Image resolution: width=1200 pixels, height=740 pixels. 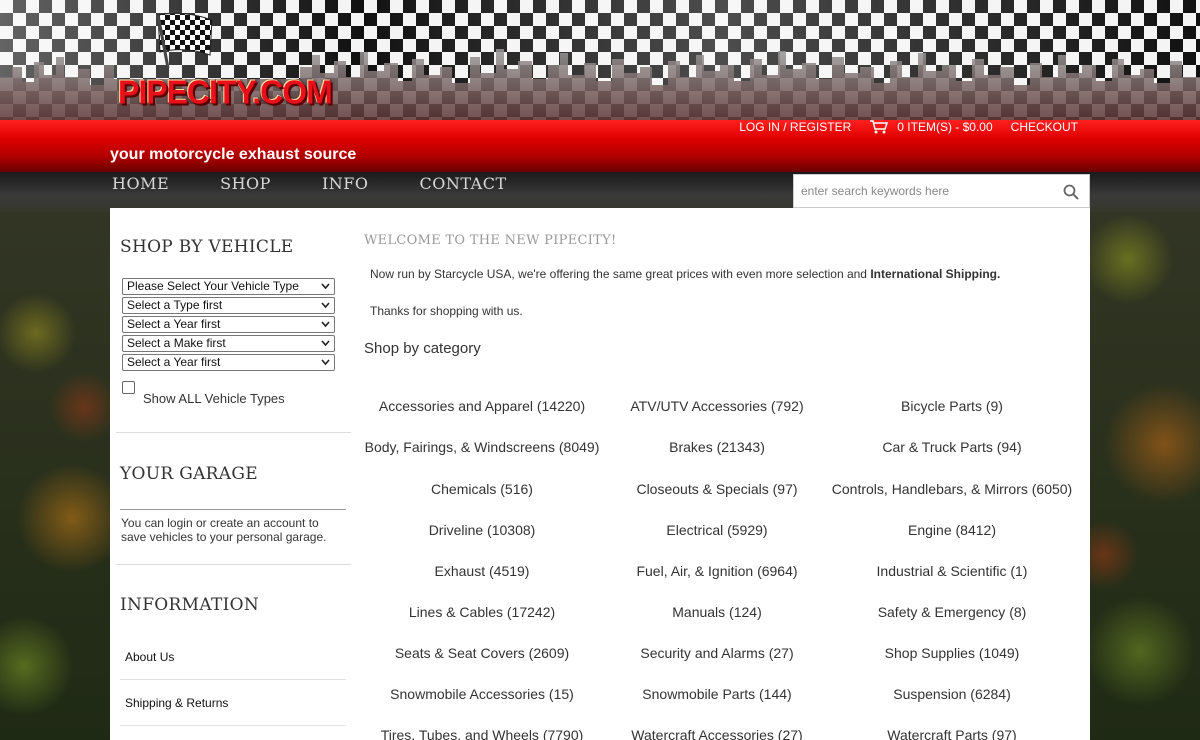 I want to click on garage-divider, so click(x=233, y=509).